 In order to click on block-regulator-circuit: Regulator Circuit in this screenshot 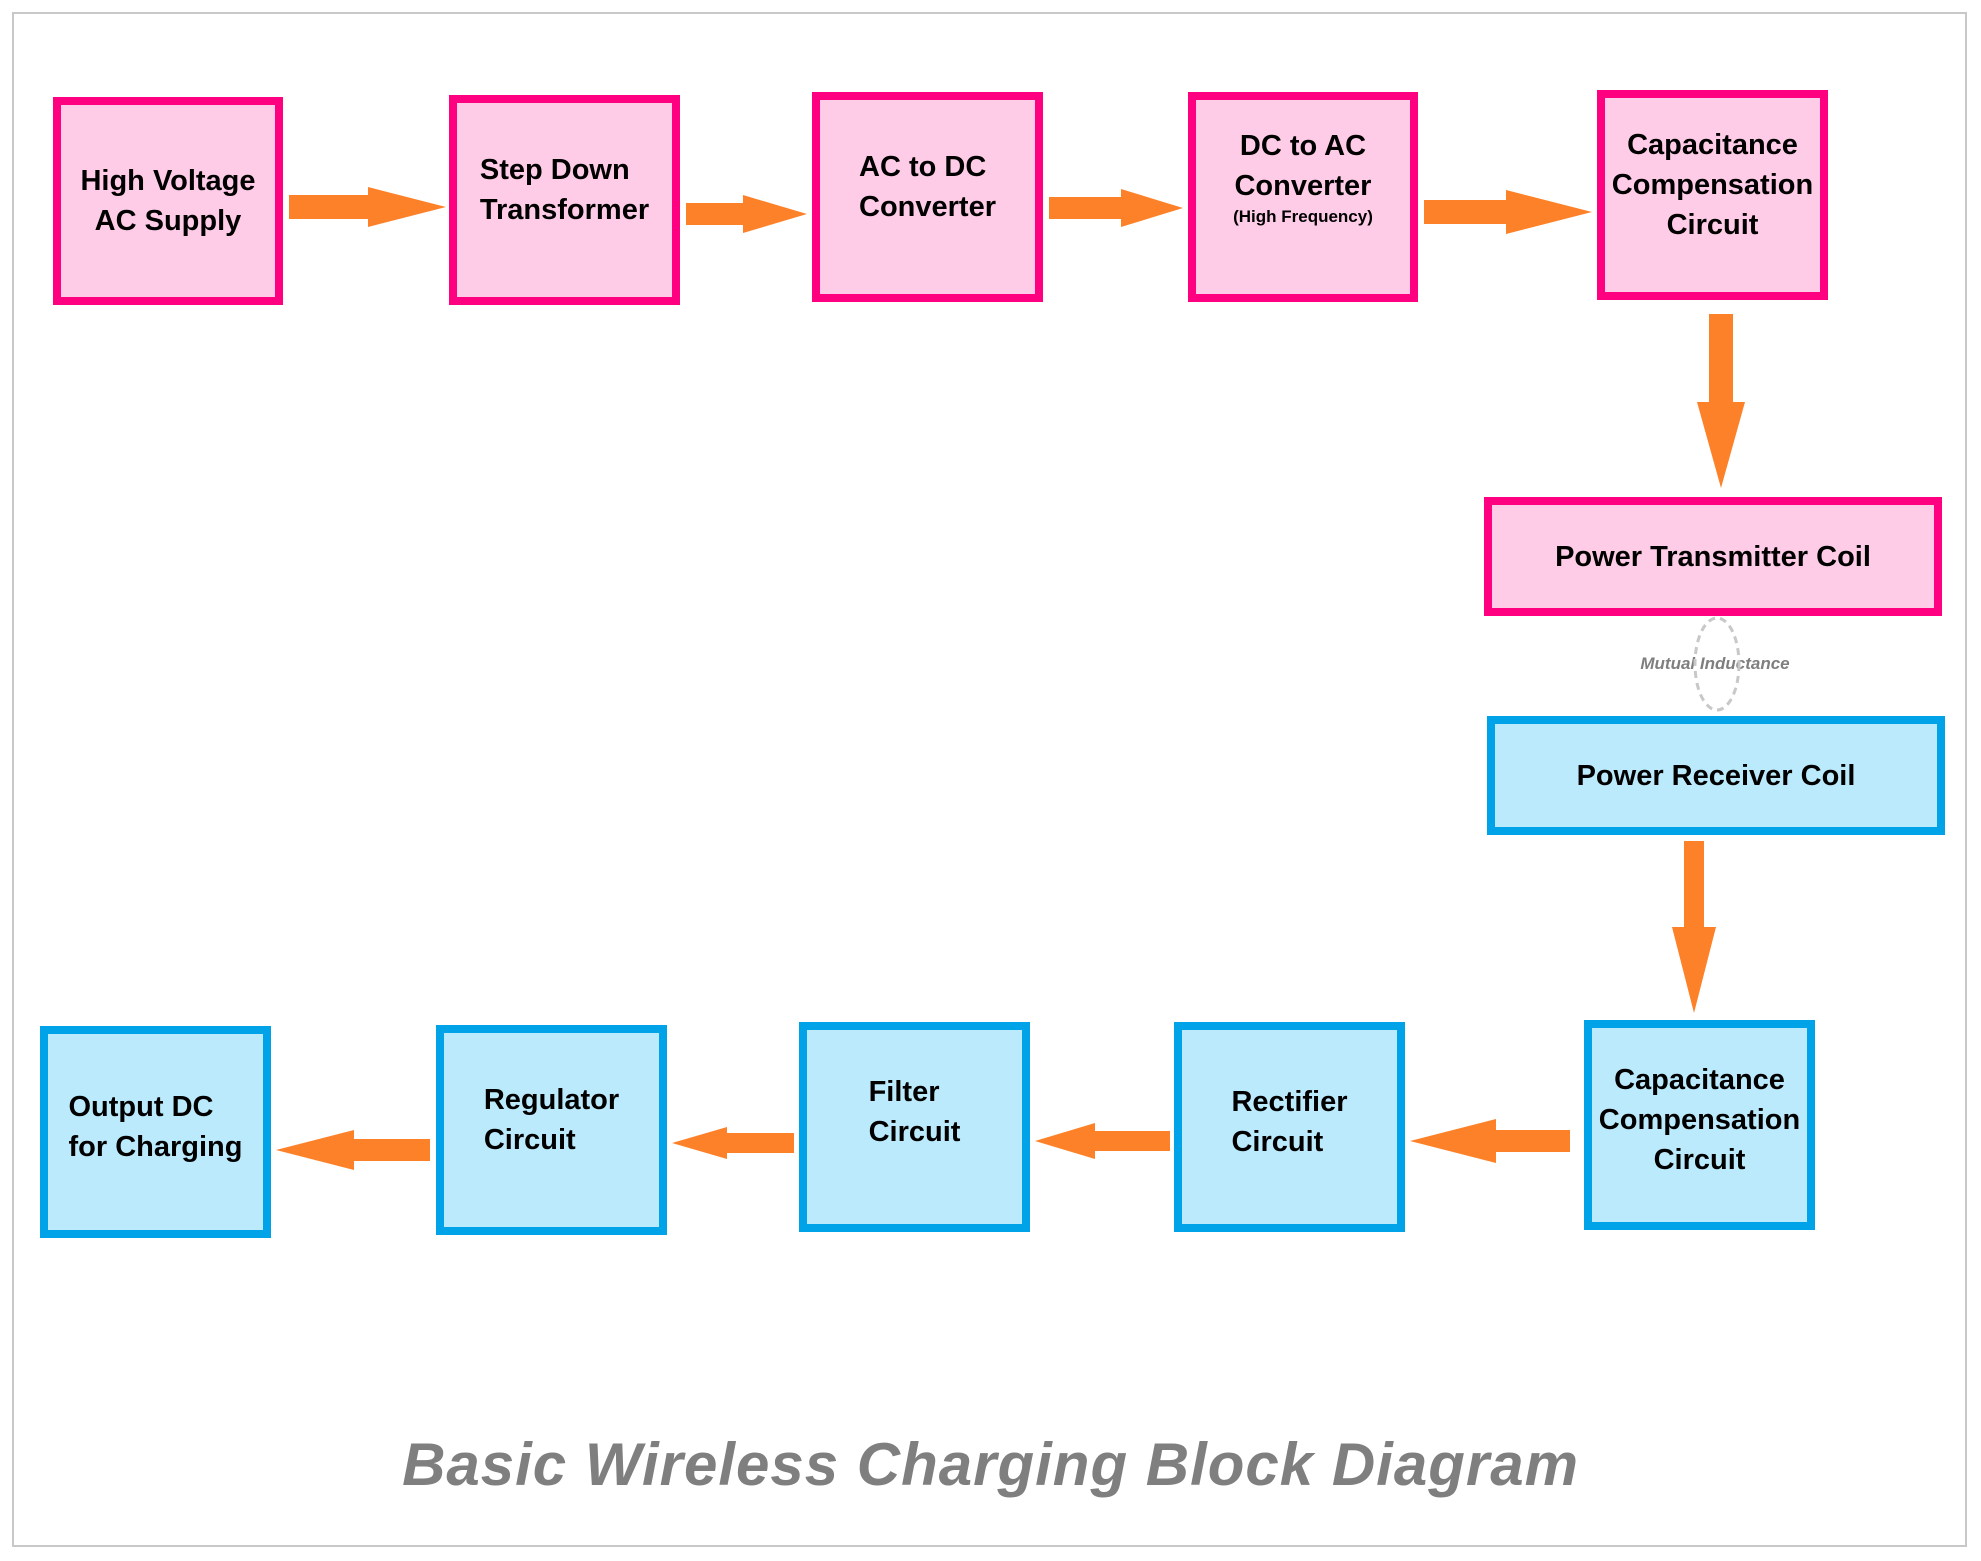, I will do `click(551, 1130)`.